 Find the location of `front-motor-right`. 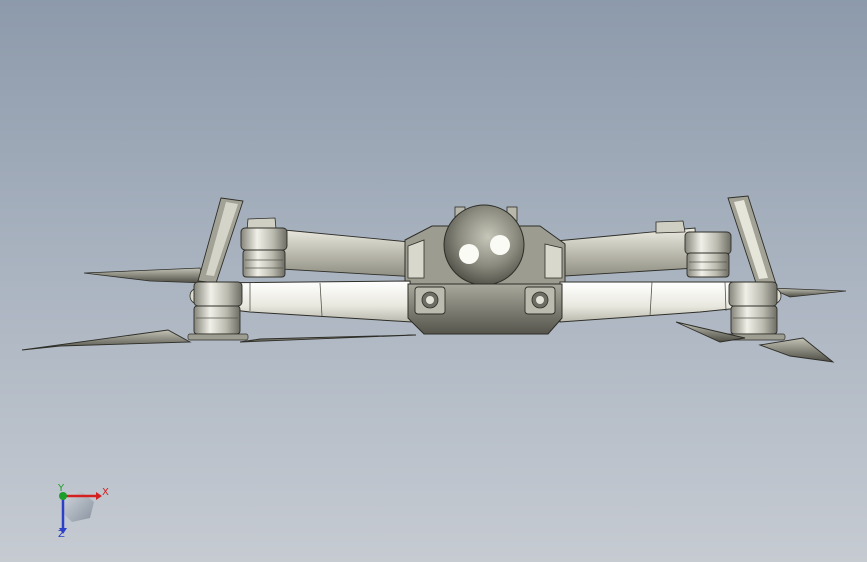

front-motor-right is located at coordinates (755, 311).